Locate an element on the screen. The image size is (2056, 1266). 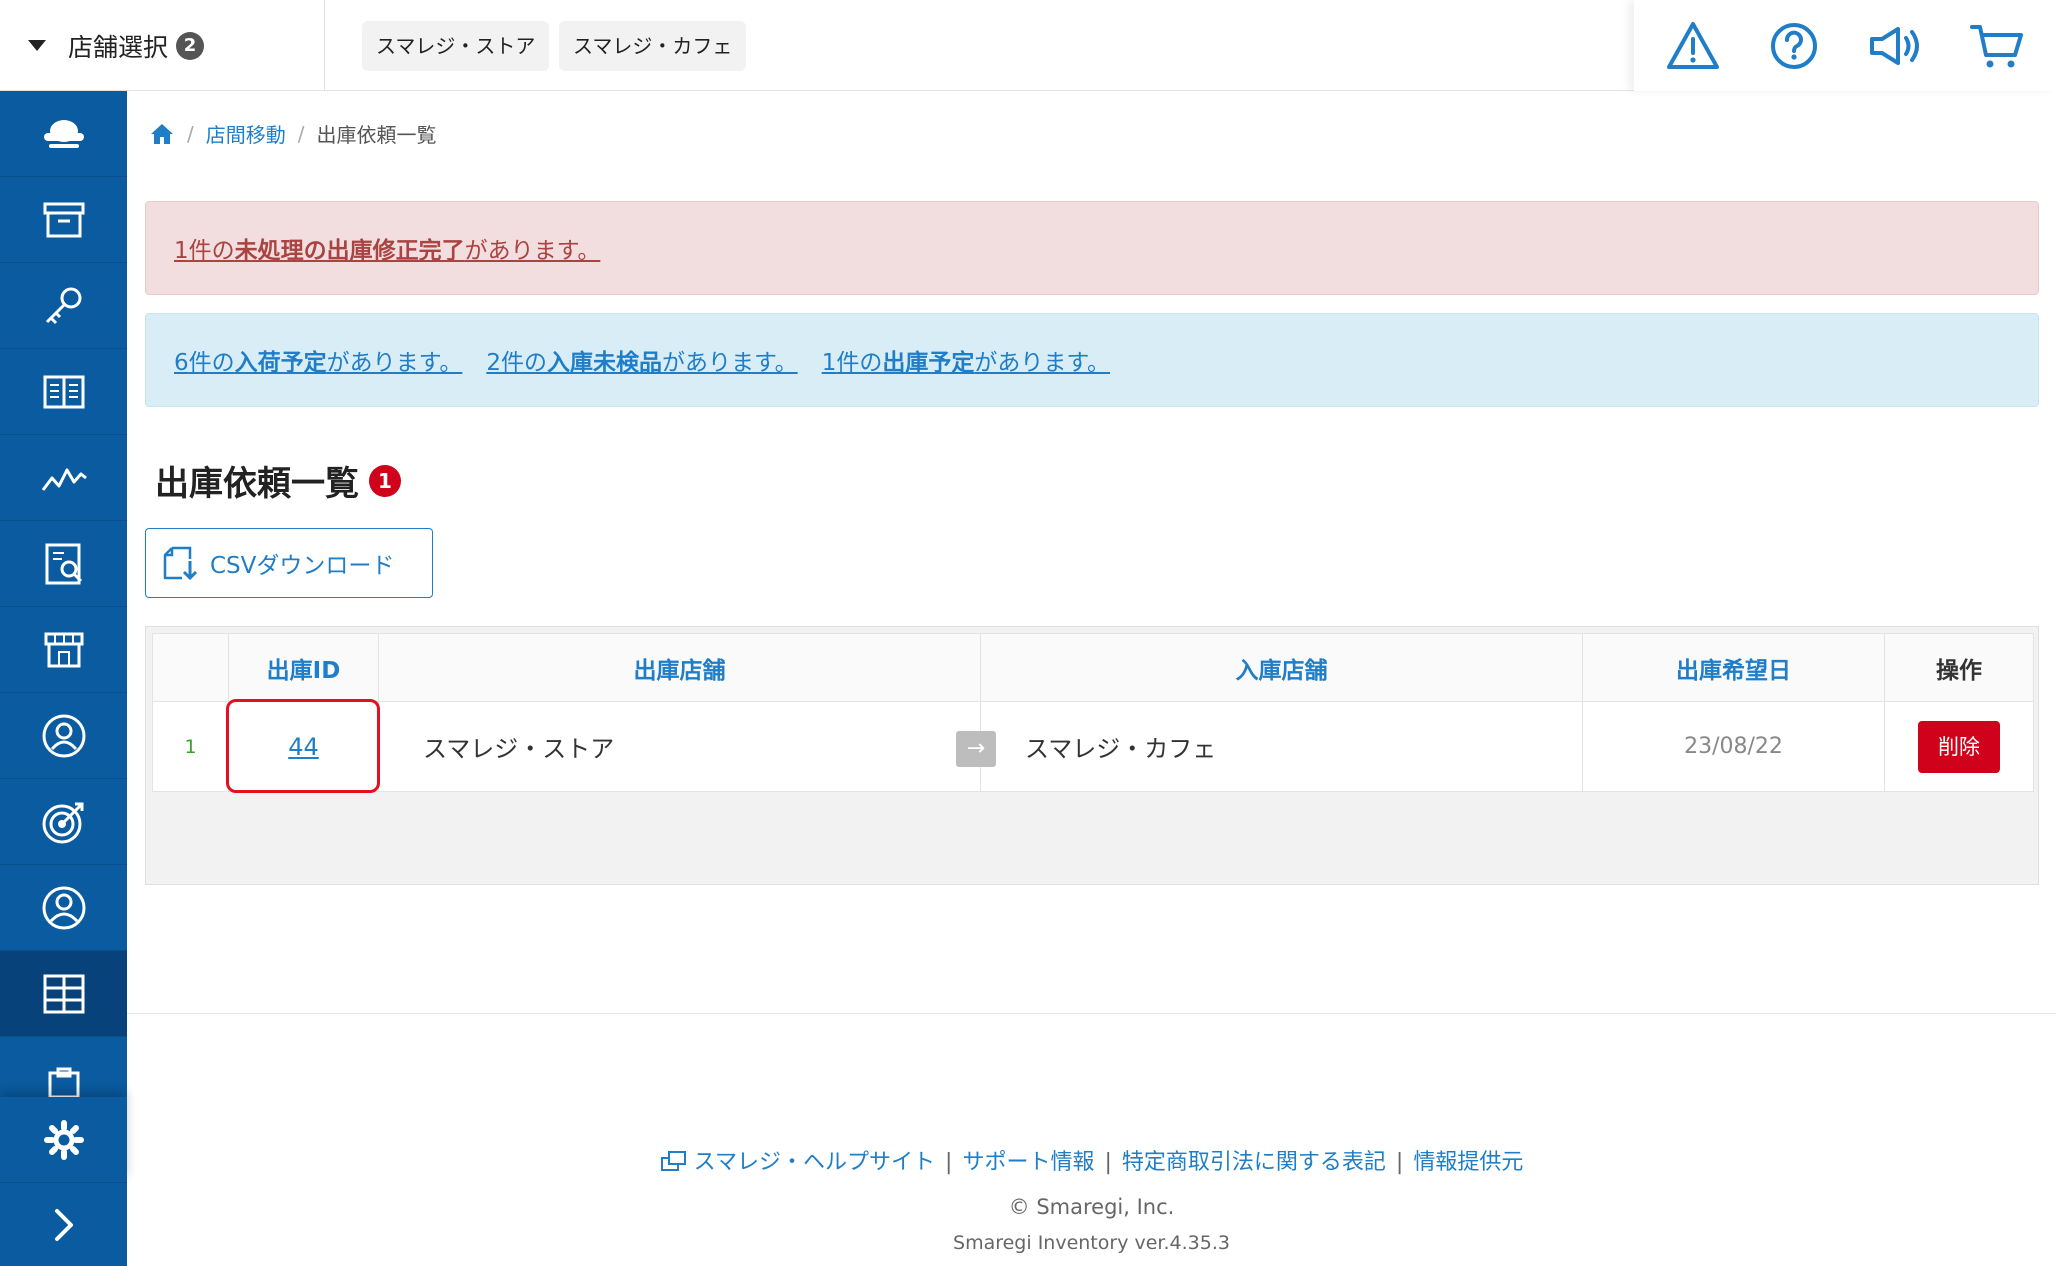
user-badge-icon is located at coordinates (63, 735).